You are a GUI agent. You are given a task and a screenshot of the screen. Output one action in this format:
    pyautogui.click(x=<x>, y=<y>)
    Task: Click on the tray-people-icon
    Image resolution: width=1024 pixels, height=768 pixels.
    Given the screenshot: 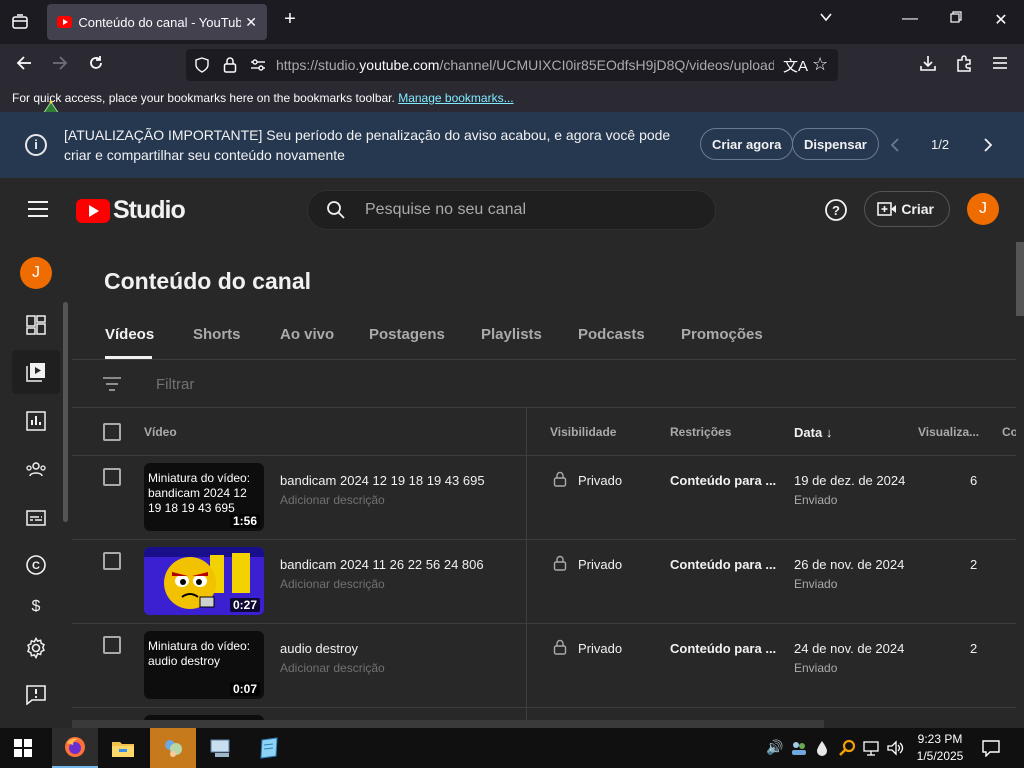 What is the action you would take?
    pyautogui.click(x=799, y=750)
    